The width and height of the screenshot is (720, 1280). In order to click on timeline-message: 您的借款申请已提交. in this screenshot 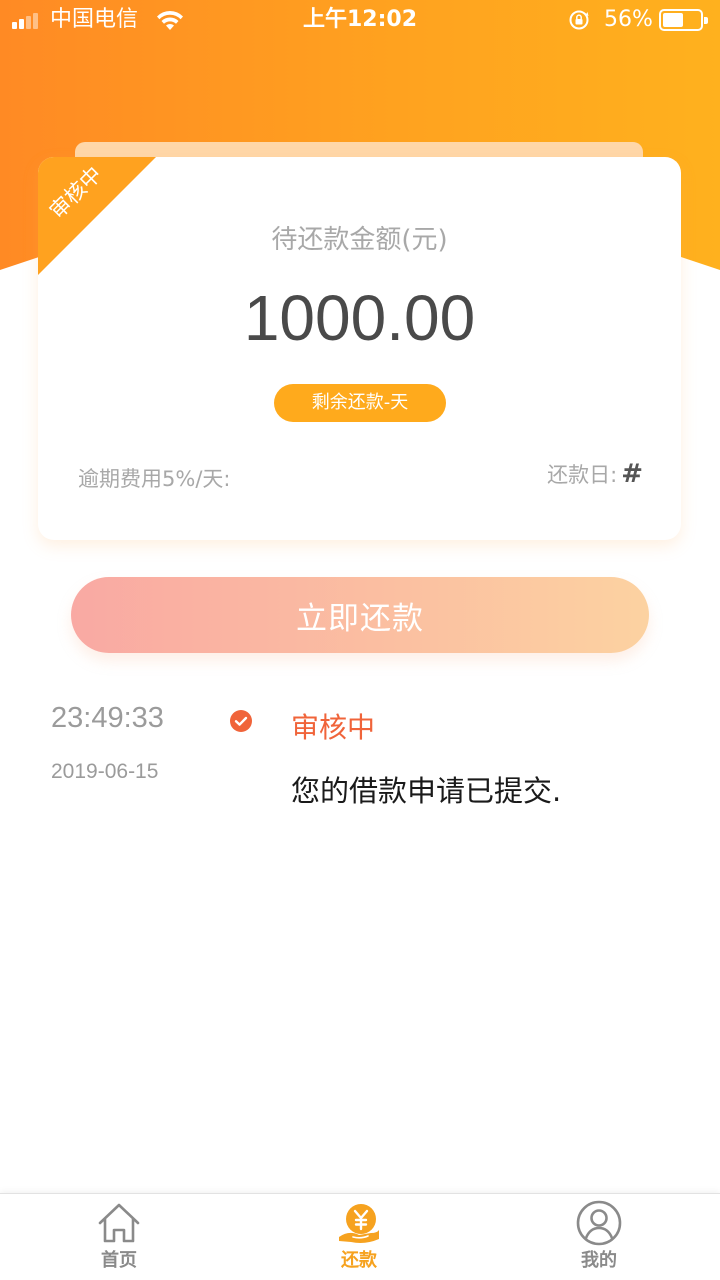, I will do `click(426, 791)`.